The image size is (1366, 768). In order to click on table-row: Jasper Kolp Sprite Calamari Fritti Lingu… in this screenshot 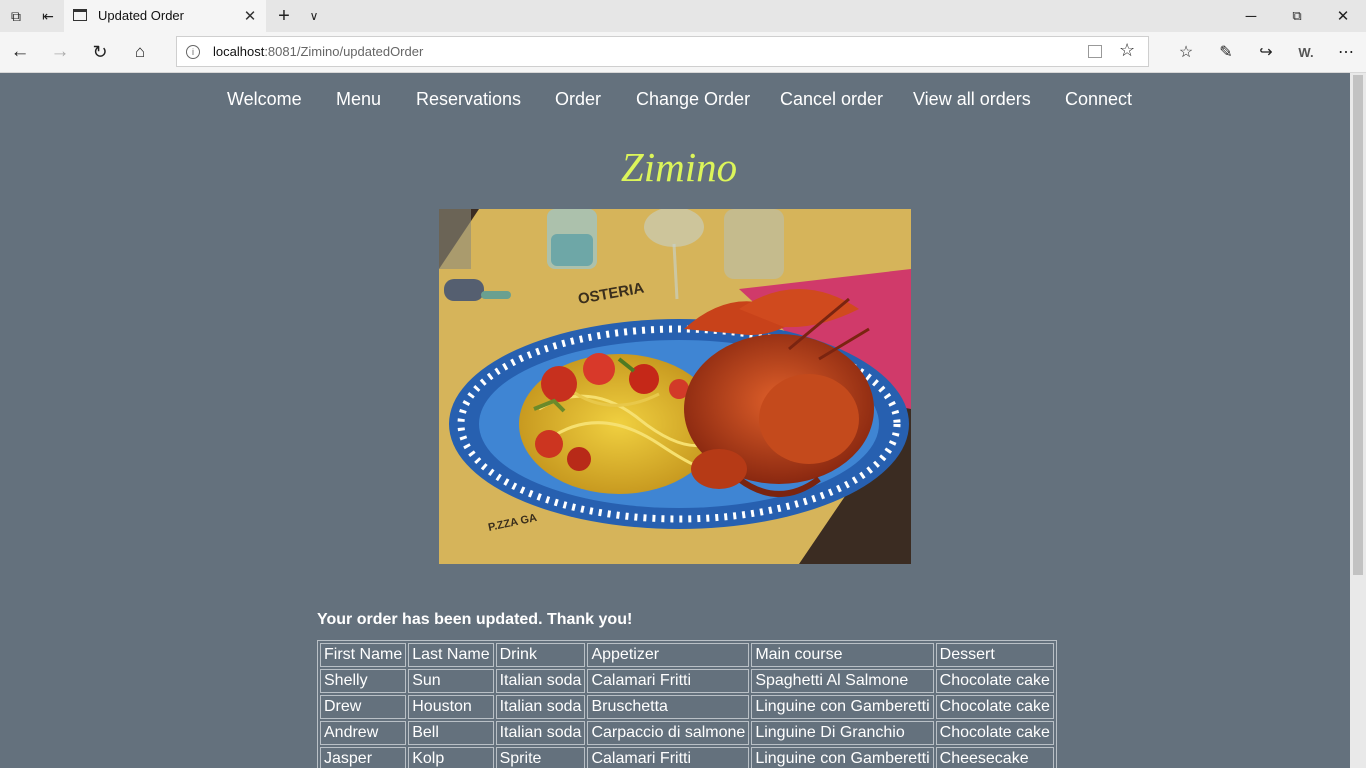, I will do `click(687, 757)`.